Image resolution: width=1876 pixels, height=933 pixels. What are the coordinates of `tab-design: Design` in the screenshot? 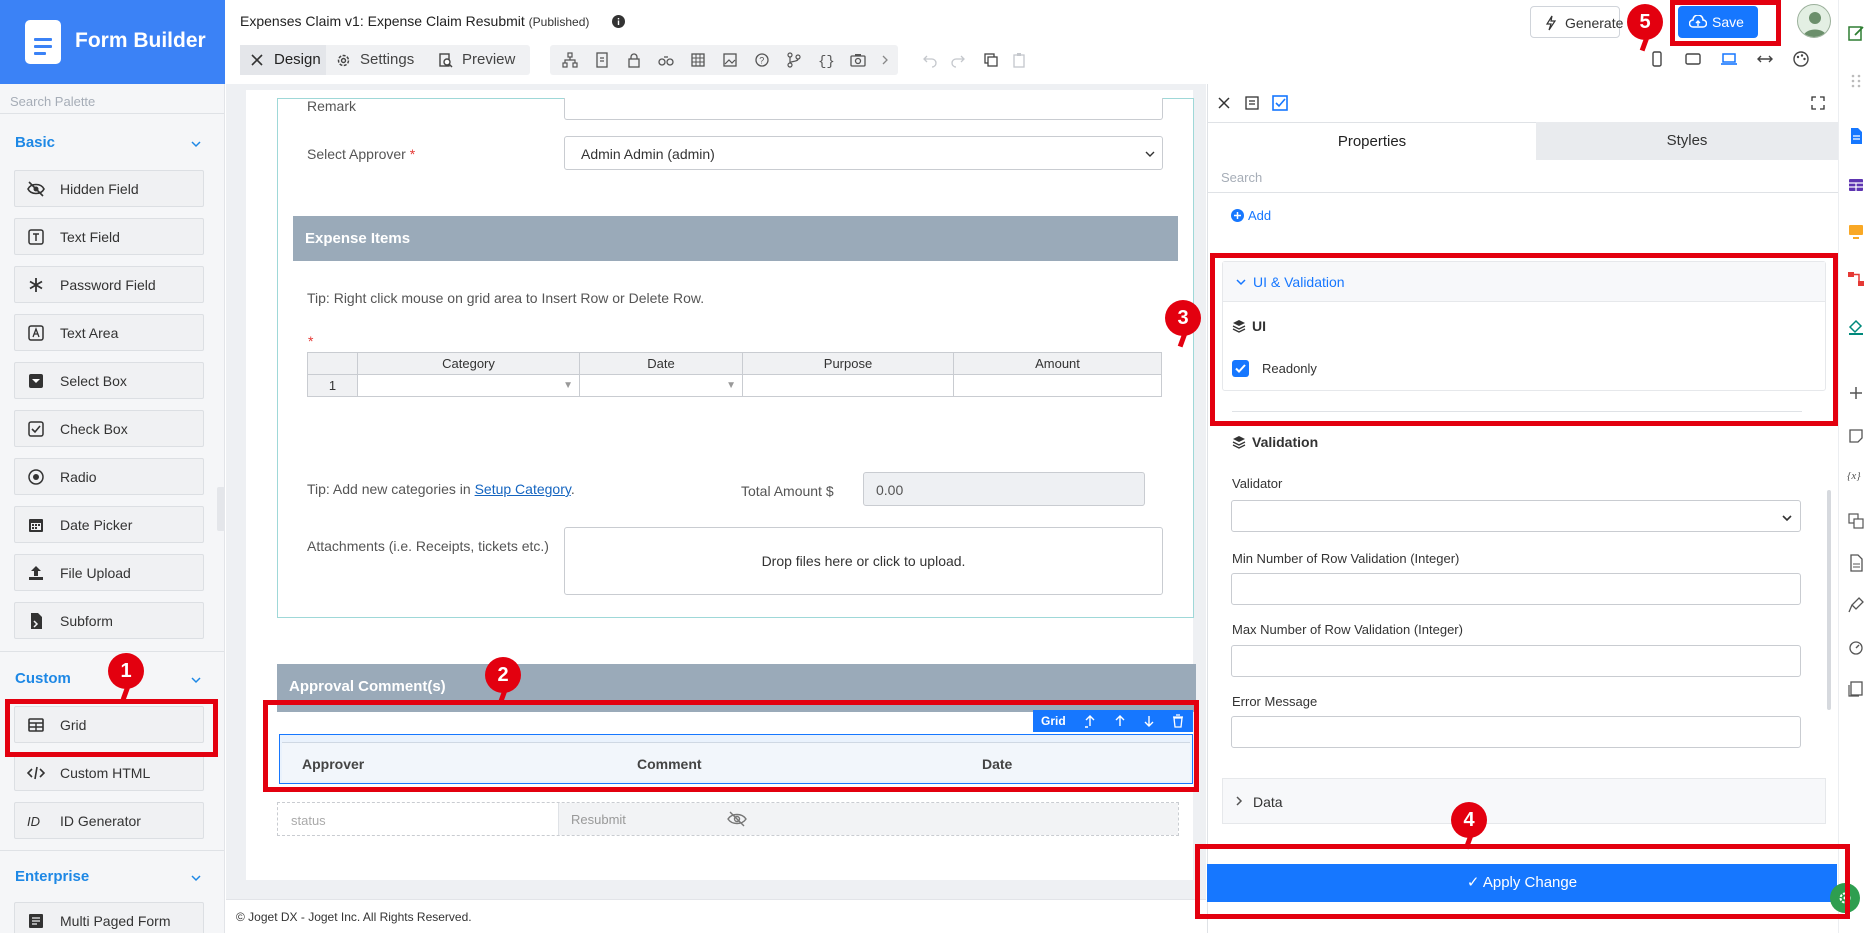 It's located at (283, 60).